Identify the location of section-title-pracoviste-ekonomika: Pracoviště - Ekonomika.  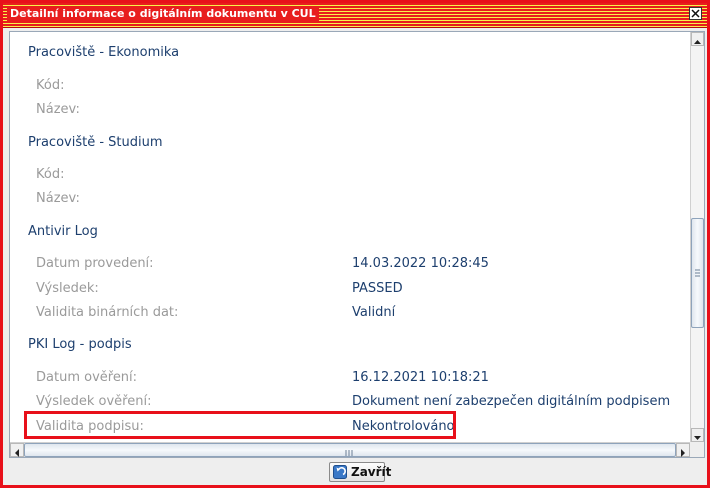
(104, 52).